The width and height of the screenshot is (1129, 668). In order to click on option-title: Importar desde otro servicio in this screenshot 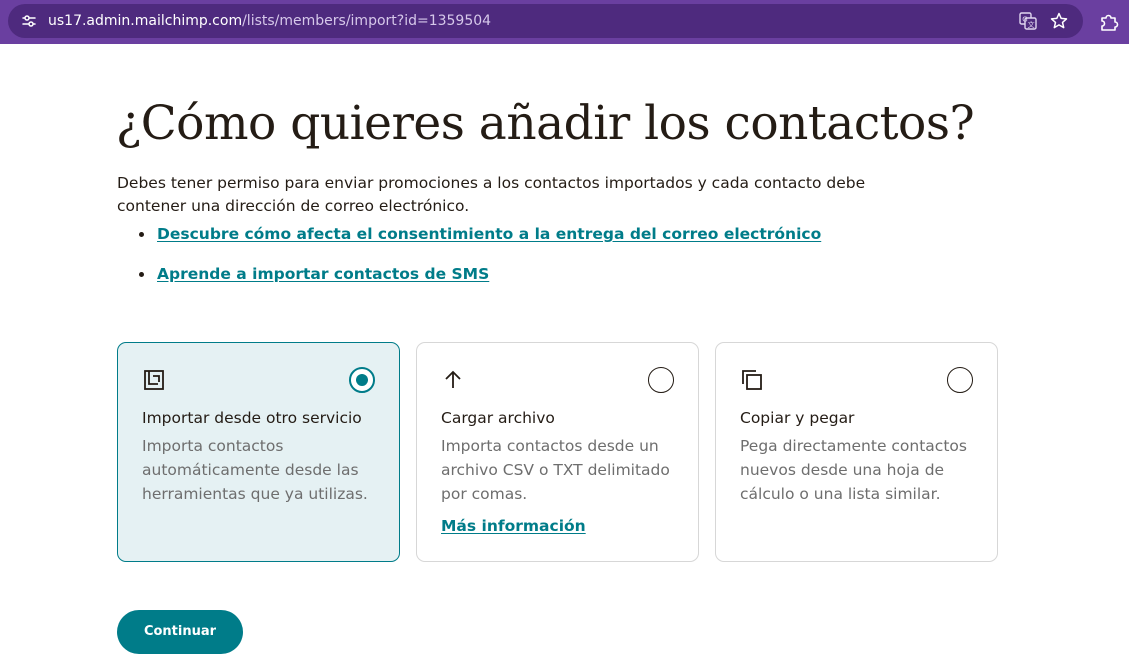, I will do `click(252, 418)`.